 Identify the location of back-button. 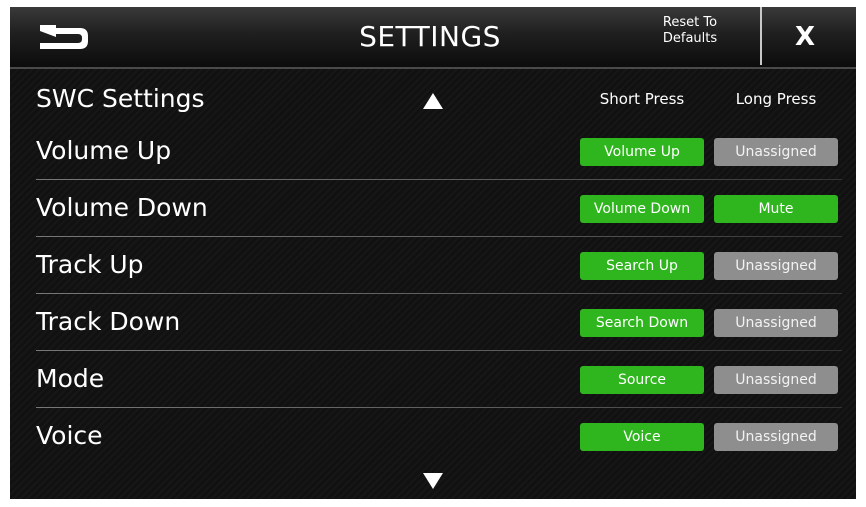
(63, 37).